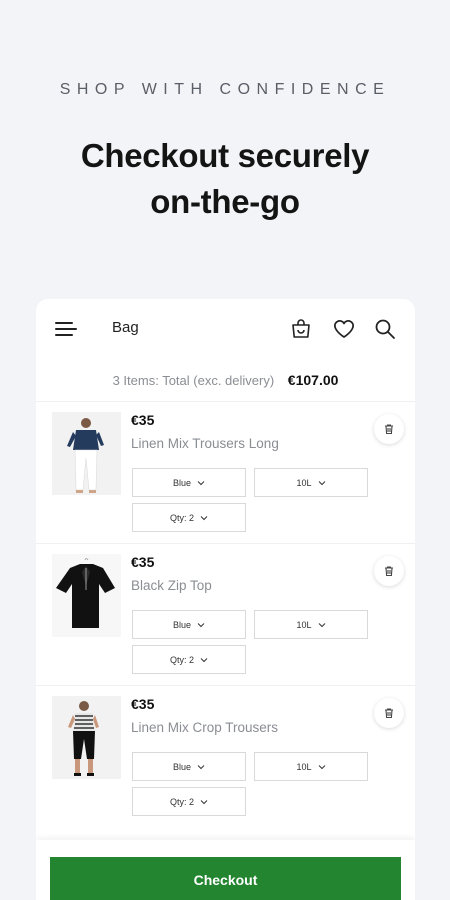 The image size is (450, 900). What do you see at coordinates (193, 380) in the screenshot?
I see `summary-label: 3 Items: Total (exc. delivery)` at bounding box center [193, 380].